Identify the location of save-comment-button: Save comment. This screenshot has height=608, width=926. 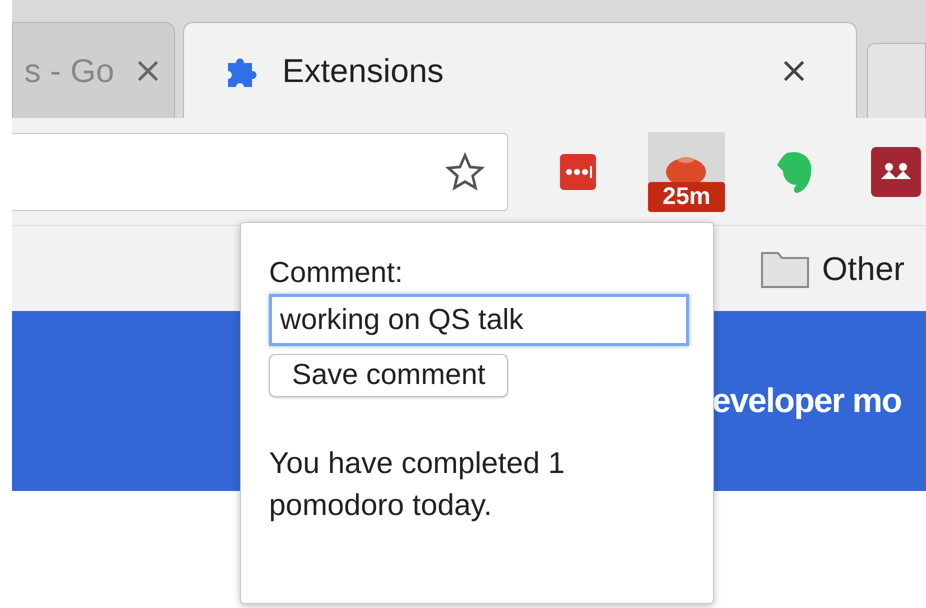
(388, 375).